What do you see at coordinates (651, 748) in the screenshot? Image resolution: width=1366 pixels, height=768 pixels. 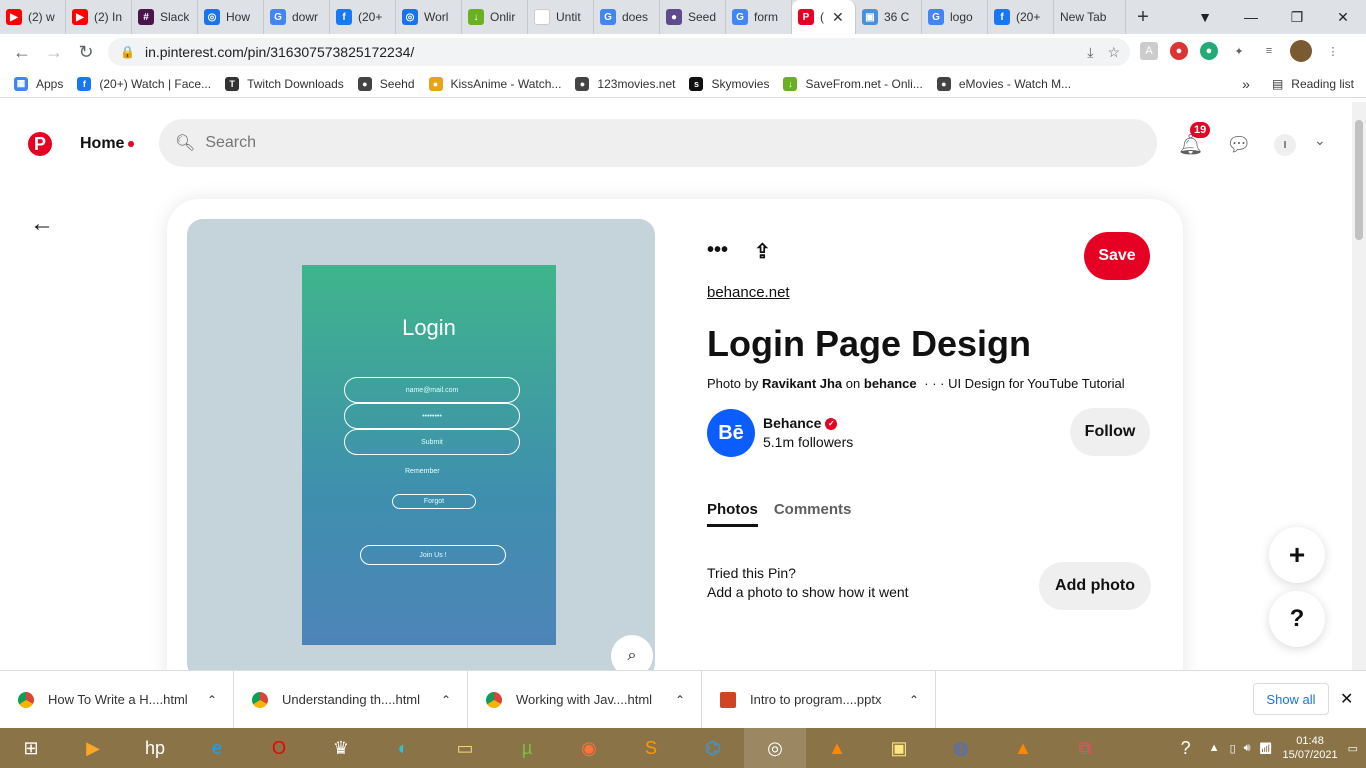 I see `sublime-text-icon: S` at bounding box center [651, 748].